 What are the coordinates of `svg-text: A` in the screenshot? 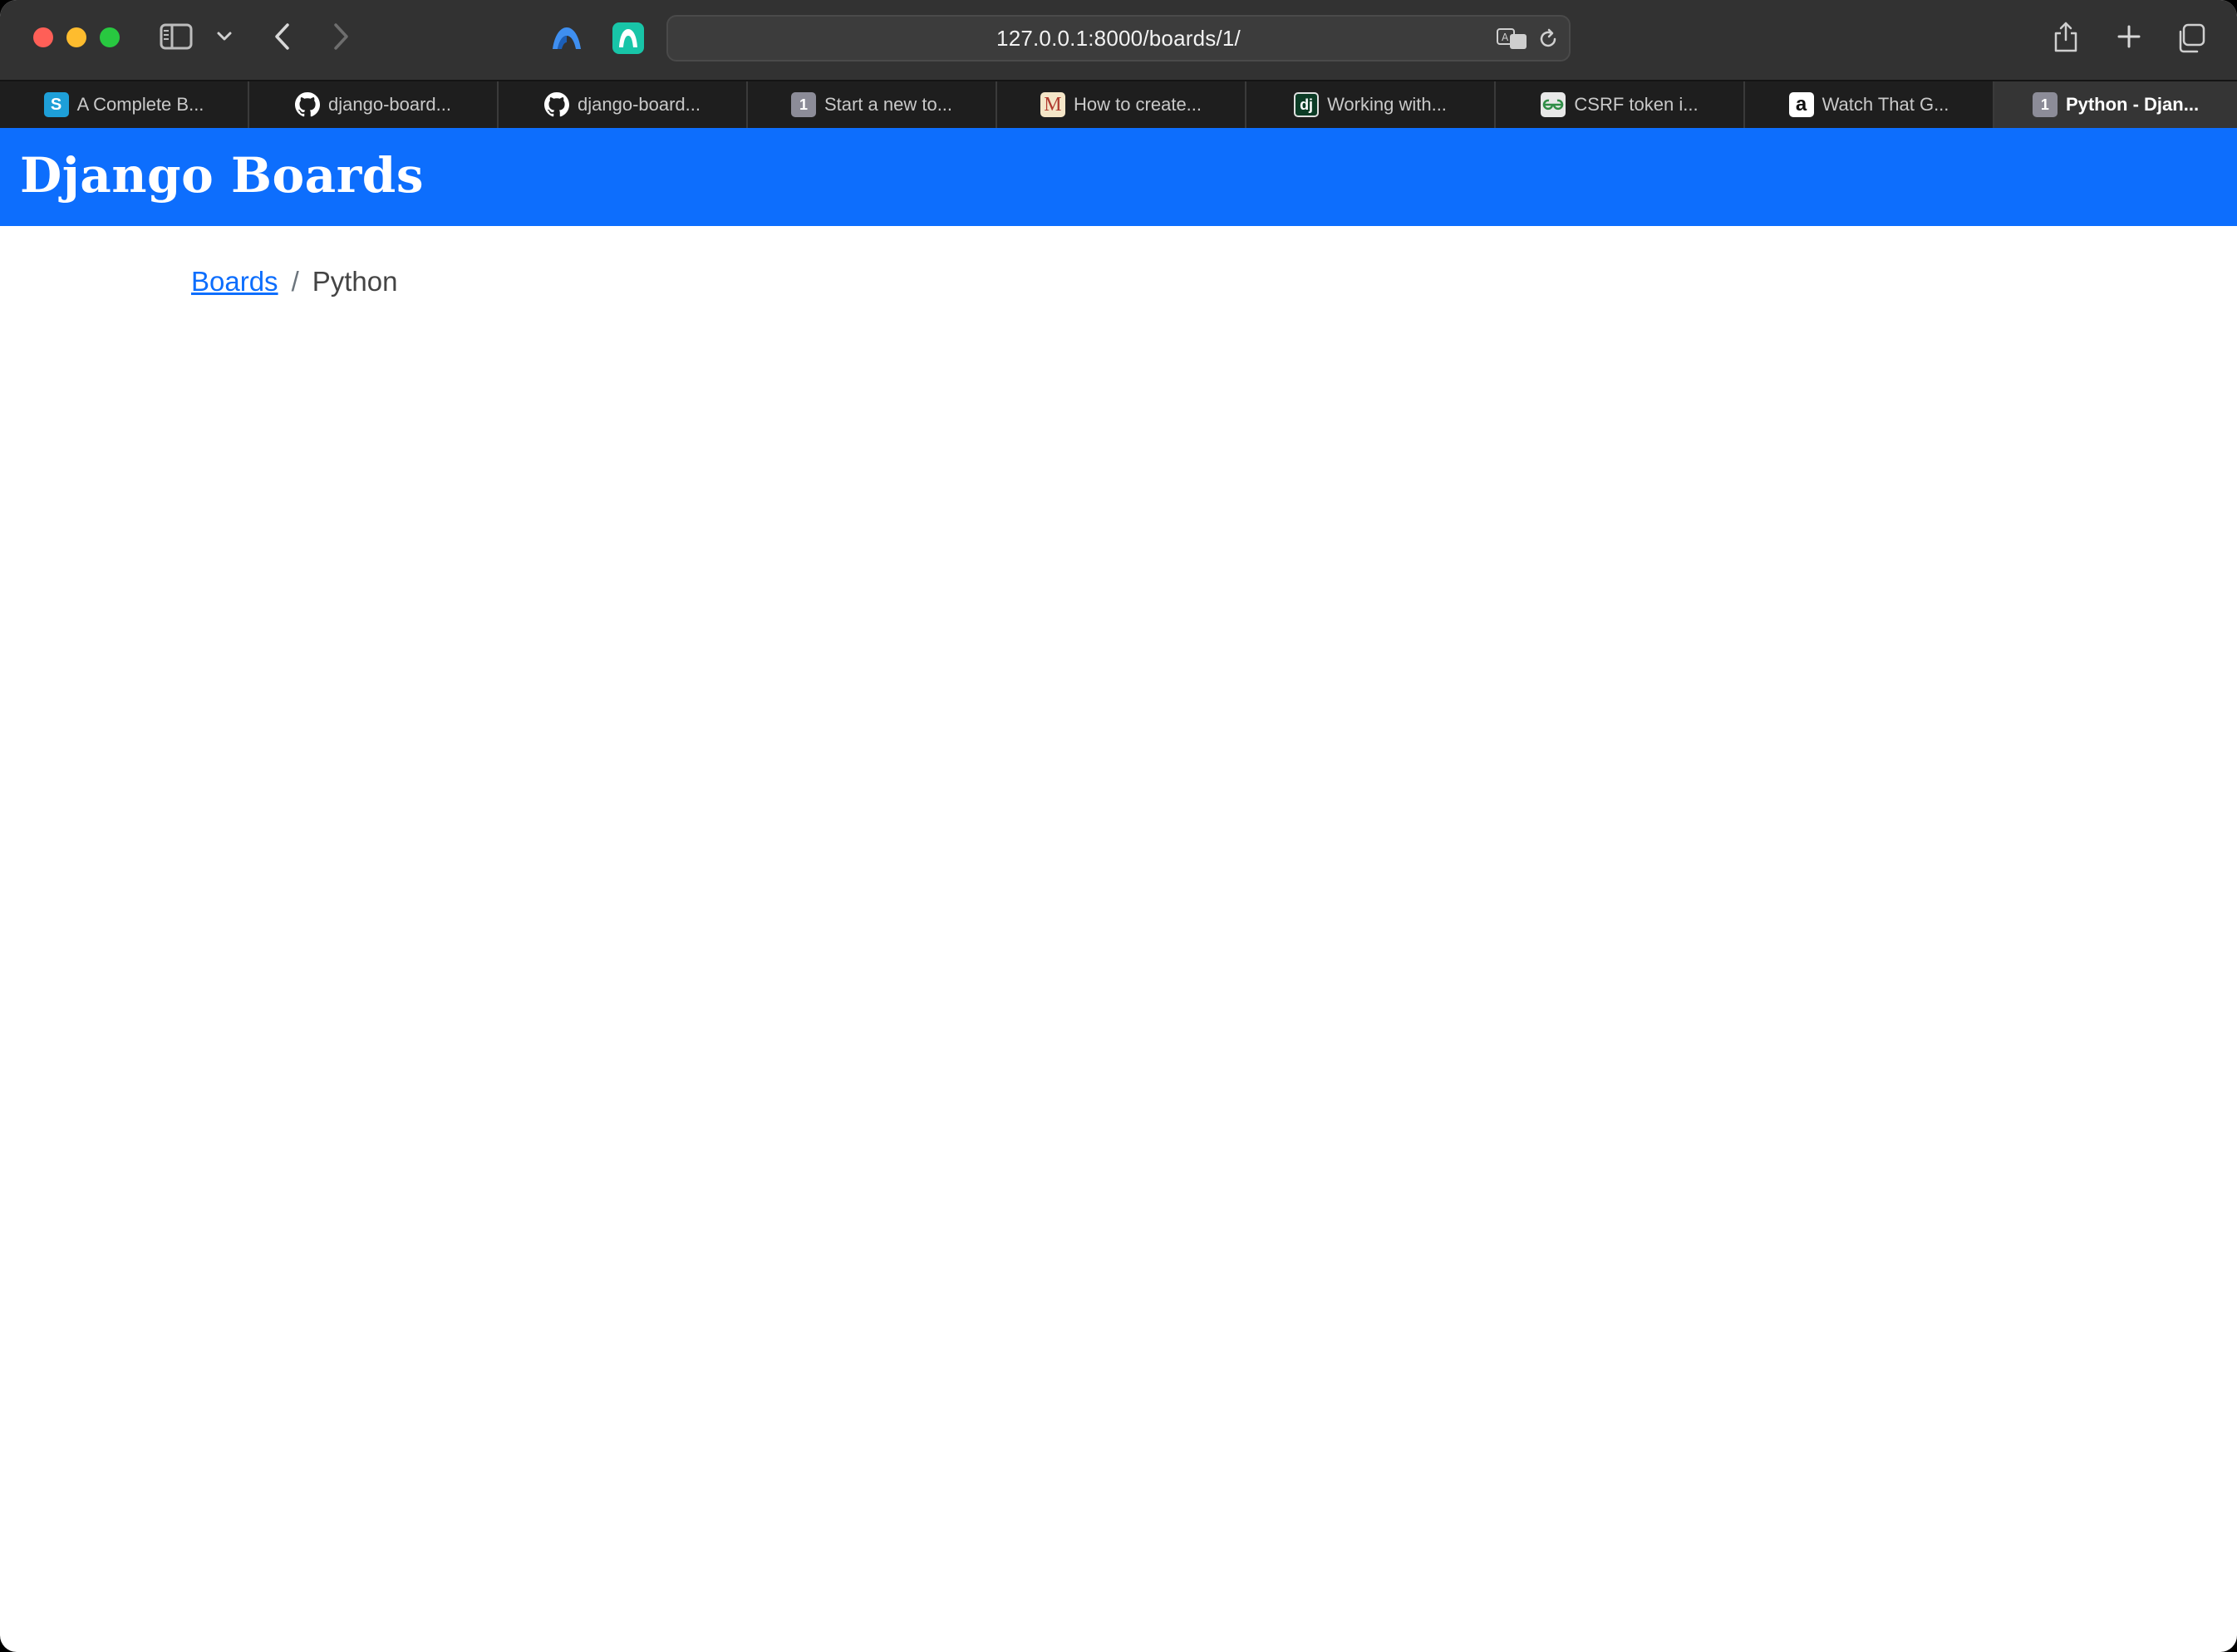 It's located at (1506, 37).